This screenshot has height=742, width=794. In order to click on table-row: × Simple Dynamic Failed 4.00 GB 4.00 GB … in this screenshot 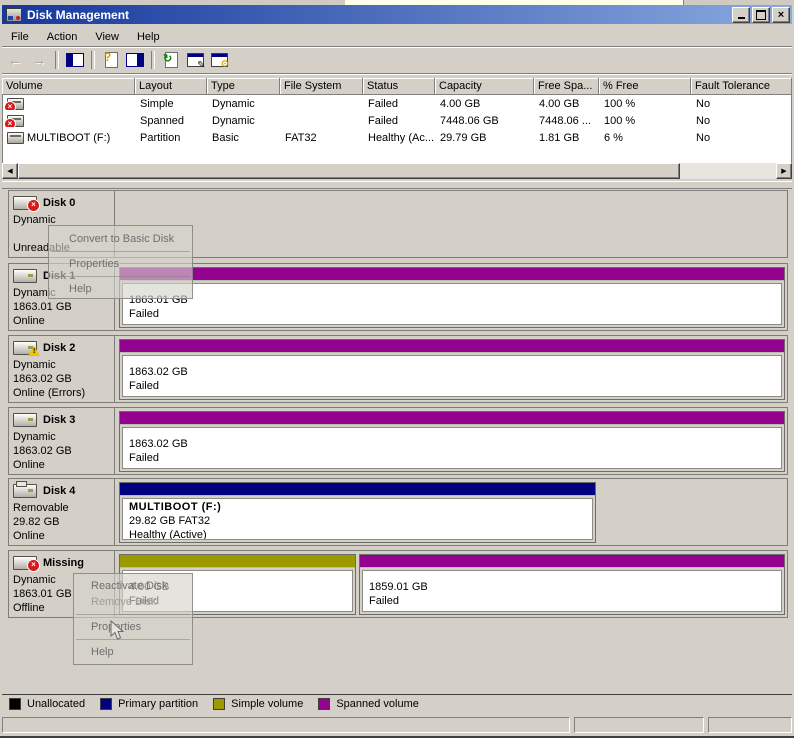, I will do `click(397, 103)`.